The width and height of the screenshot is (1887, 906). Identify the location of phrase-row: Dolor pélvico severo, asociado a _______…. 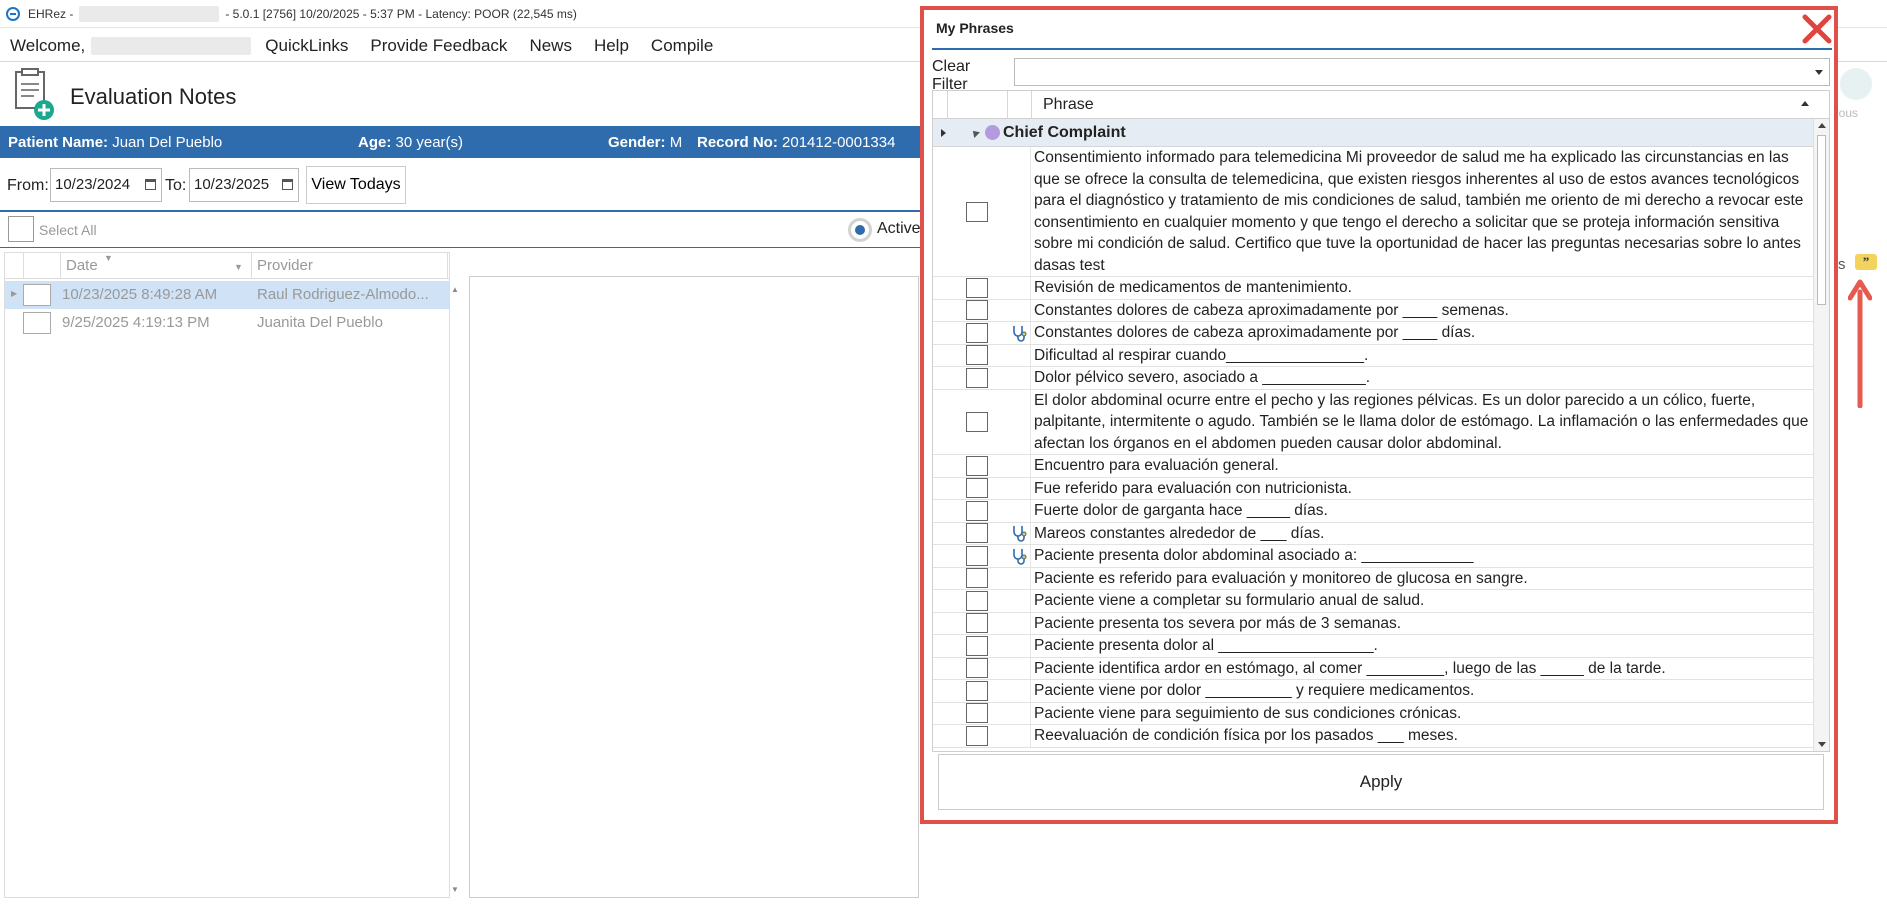
(1373, 378).